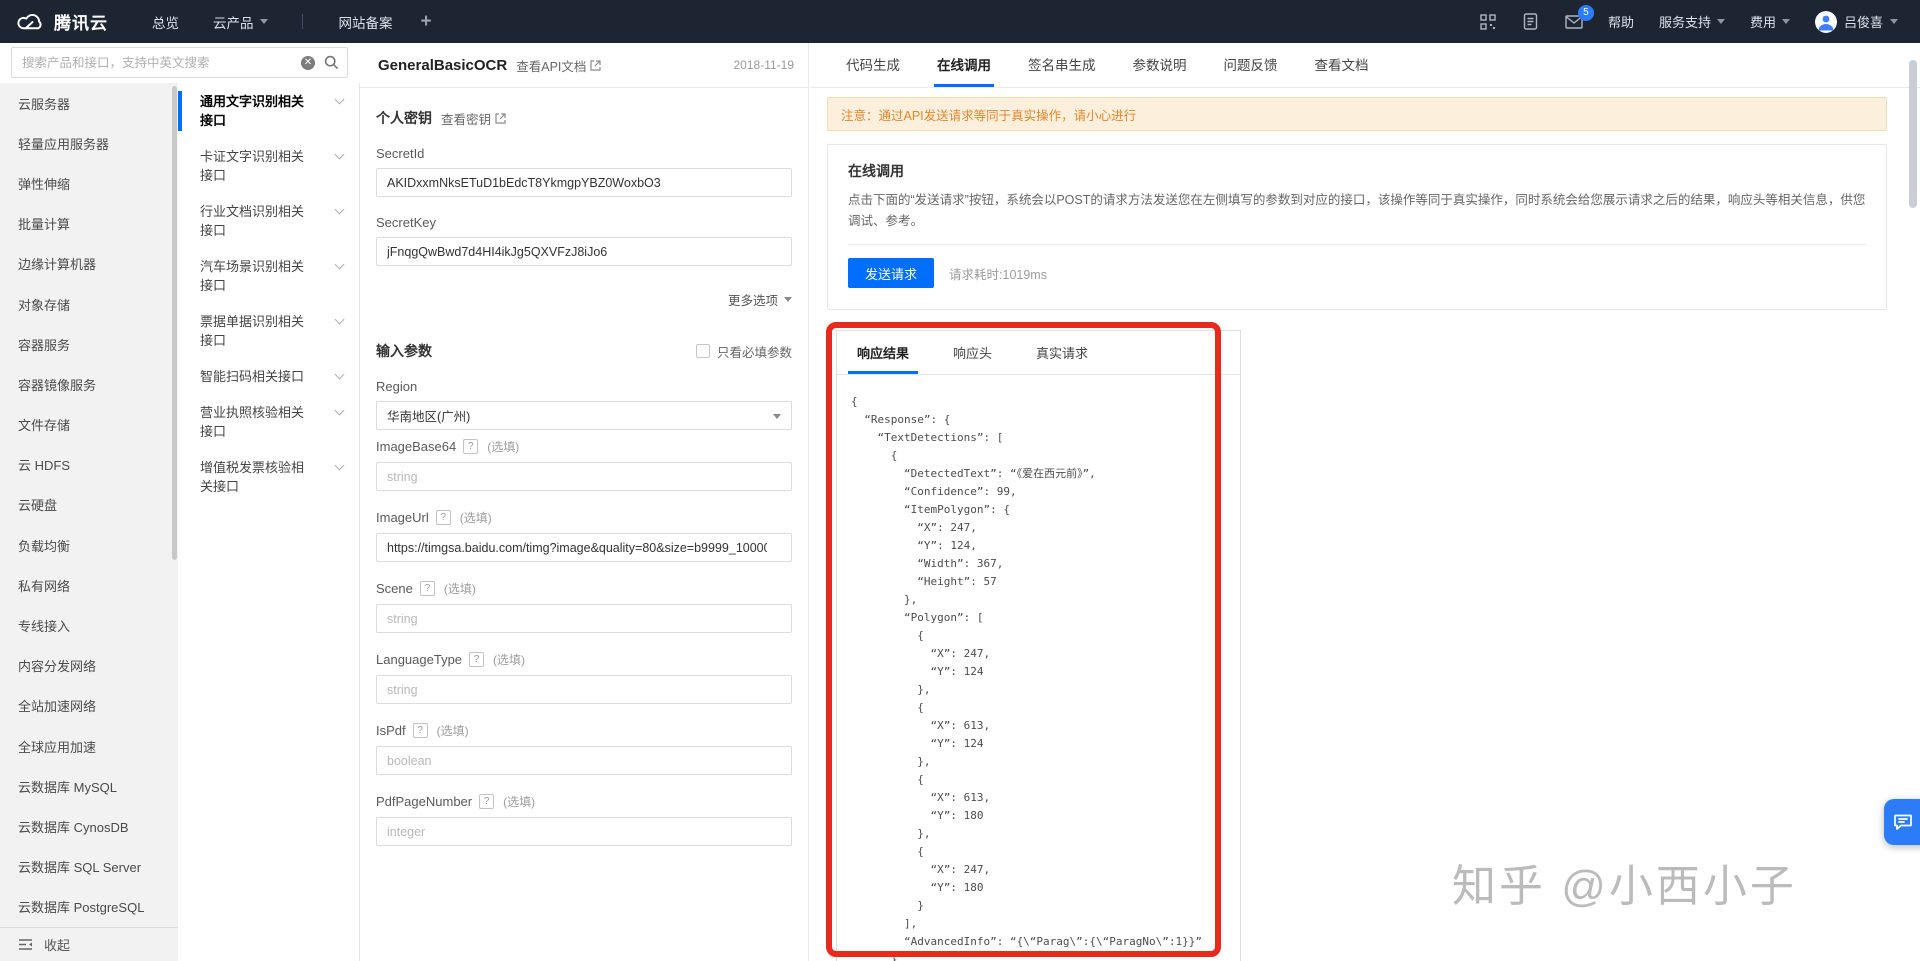 The image size is (1920, 961). What do you see at coordinates (89, 465) in the screenshot?
I see `sidebar-item: 云 HDFS` at bounding box center [89, 465].